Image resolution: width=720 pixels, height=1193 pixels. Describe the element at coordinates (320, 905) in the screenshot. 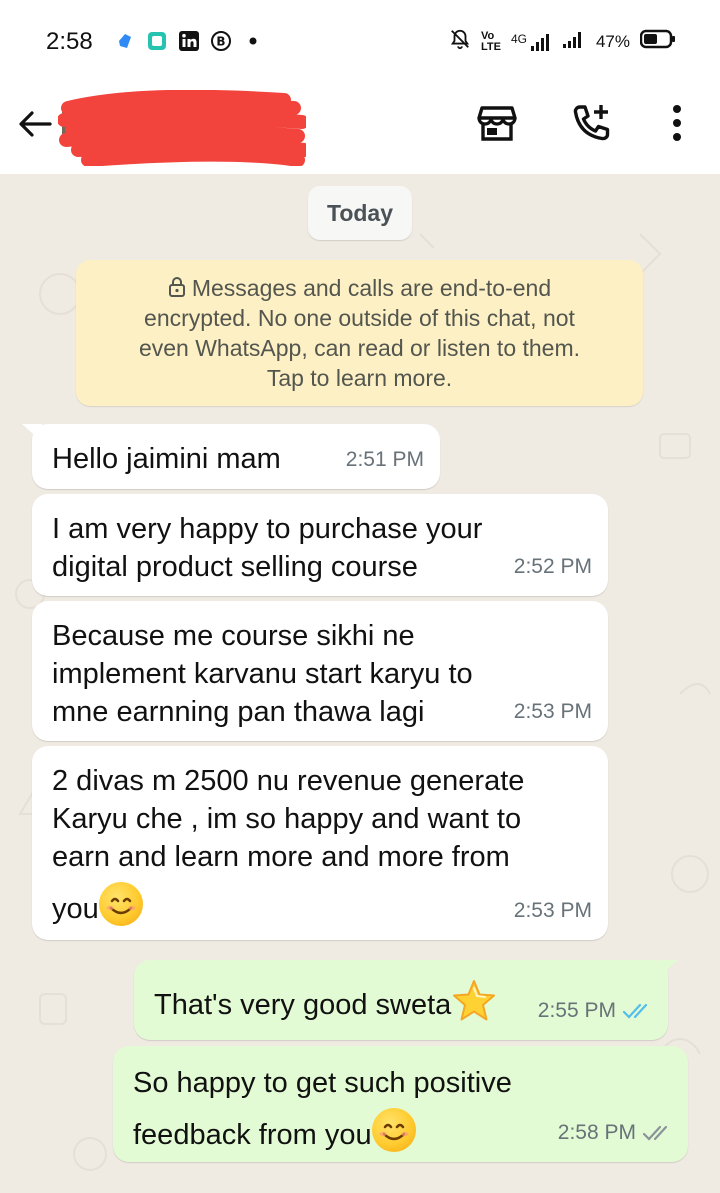

I see `message-text-line-last: you` at that location.